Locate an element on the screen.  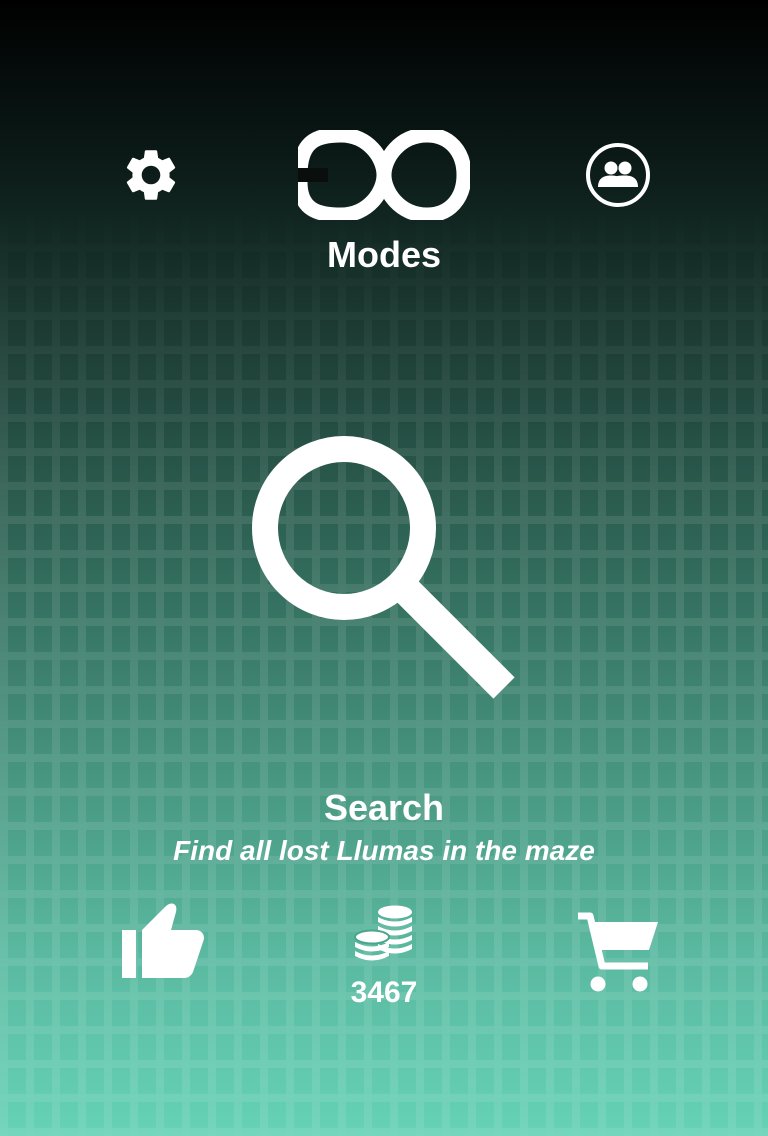
infinity-icon is located at coordinates (384, 175).